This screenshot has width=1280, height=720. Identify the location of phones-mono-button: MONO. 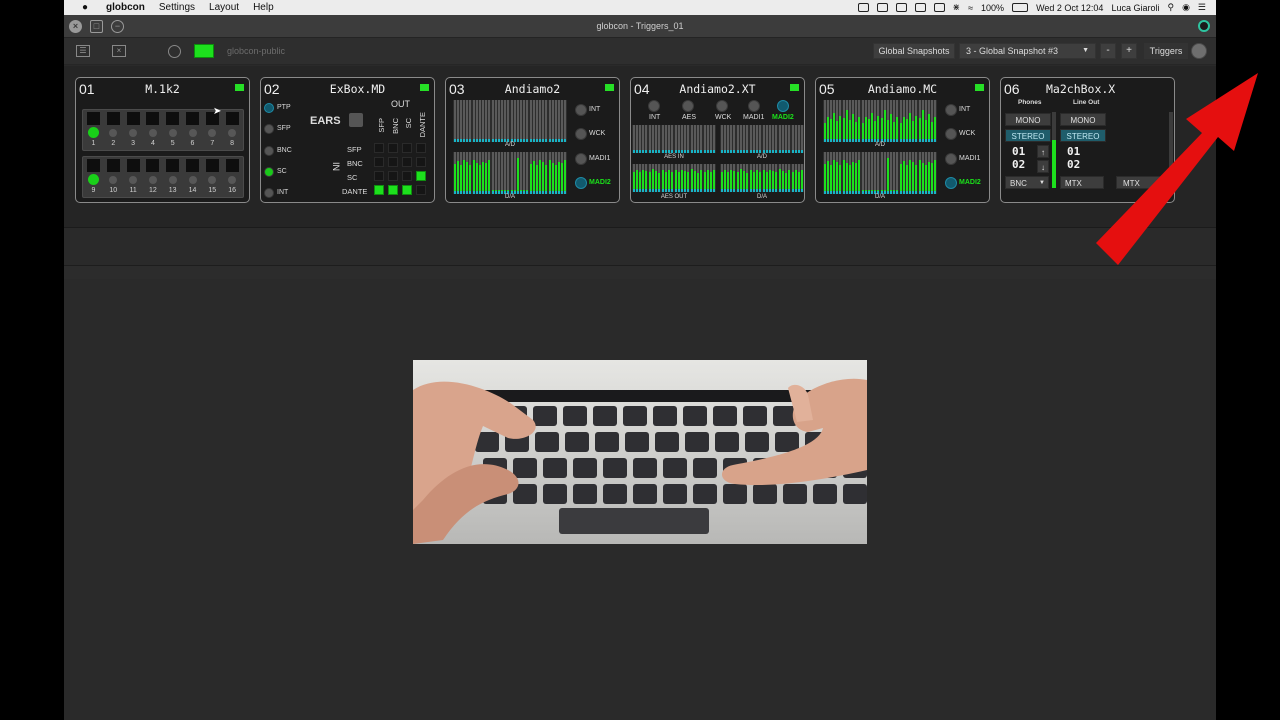
(1028, 119).